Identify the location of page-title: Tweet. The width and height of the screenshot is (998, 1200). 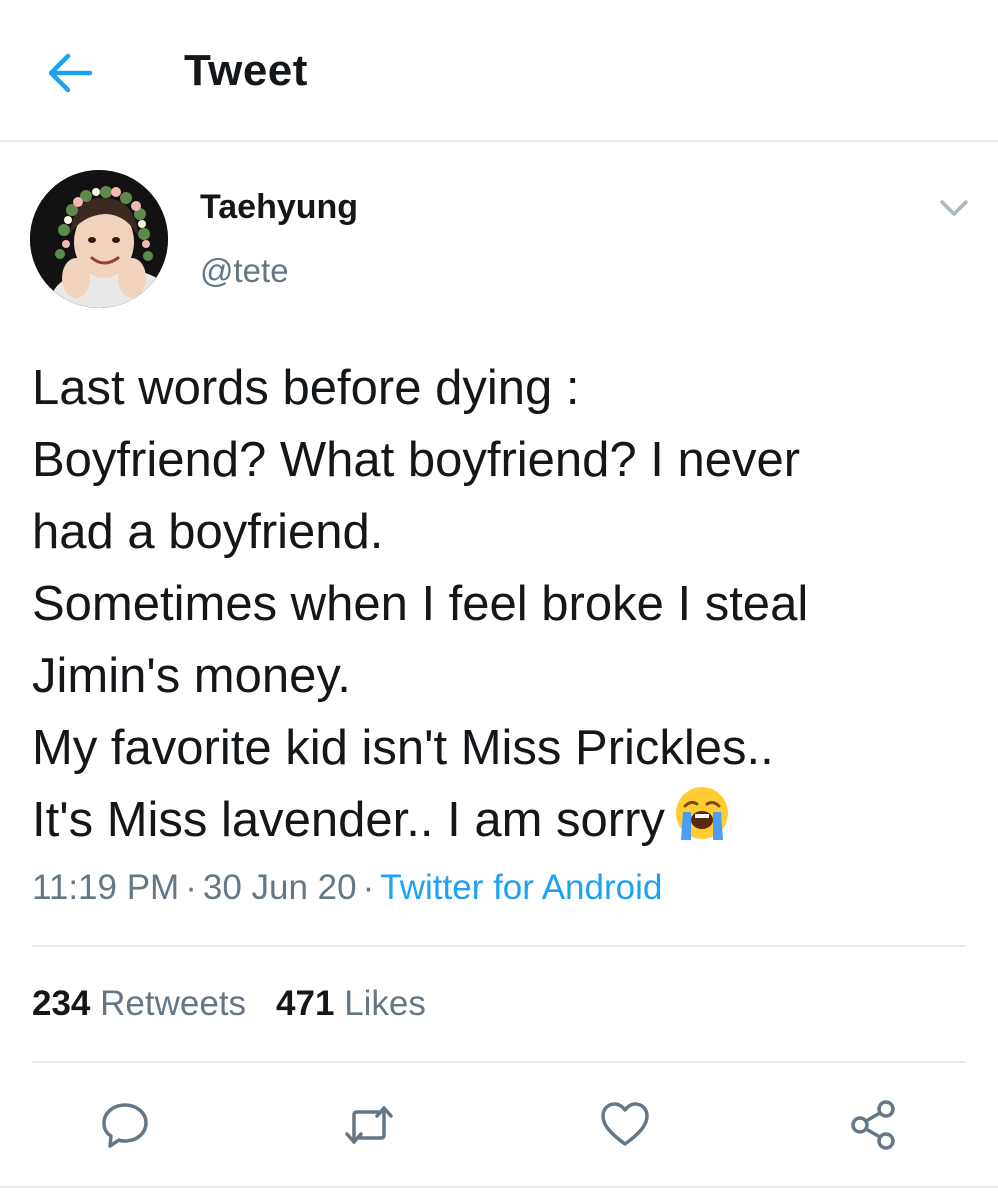
(246, 70).